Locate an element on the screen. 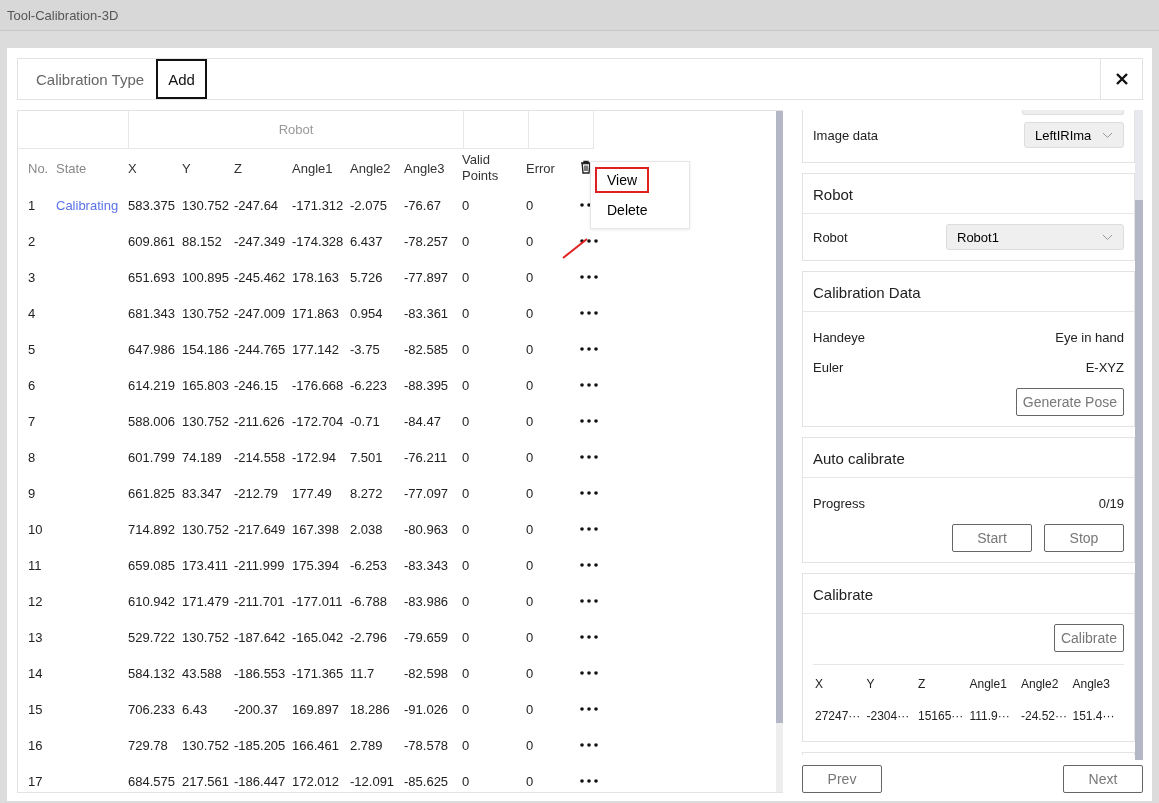 The height and width of the screenshot is (803, 1159). table-cell-text: -6.223 is located at coordinates (369, 385).